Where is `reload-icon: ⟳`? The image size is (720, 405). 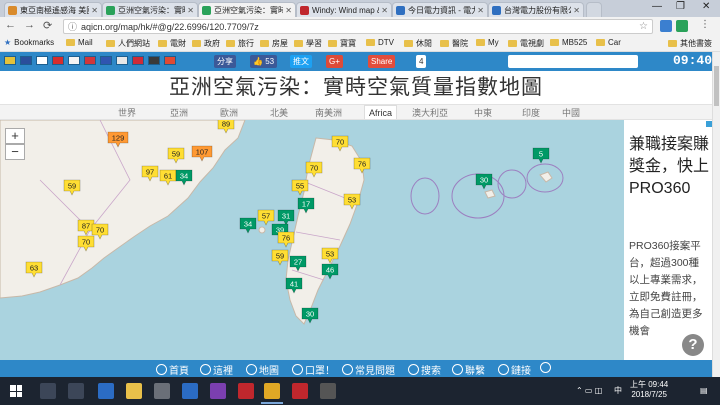
reload-icon: ⟳ is located at coordinates (47, 25).